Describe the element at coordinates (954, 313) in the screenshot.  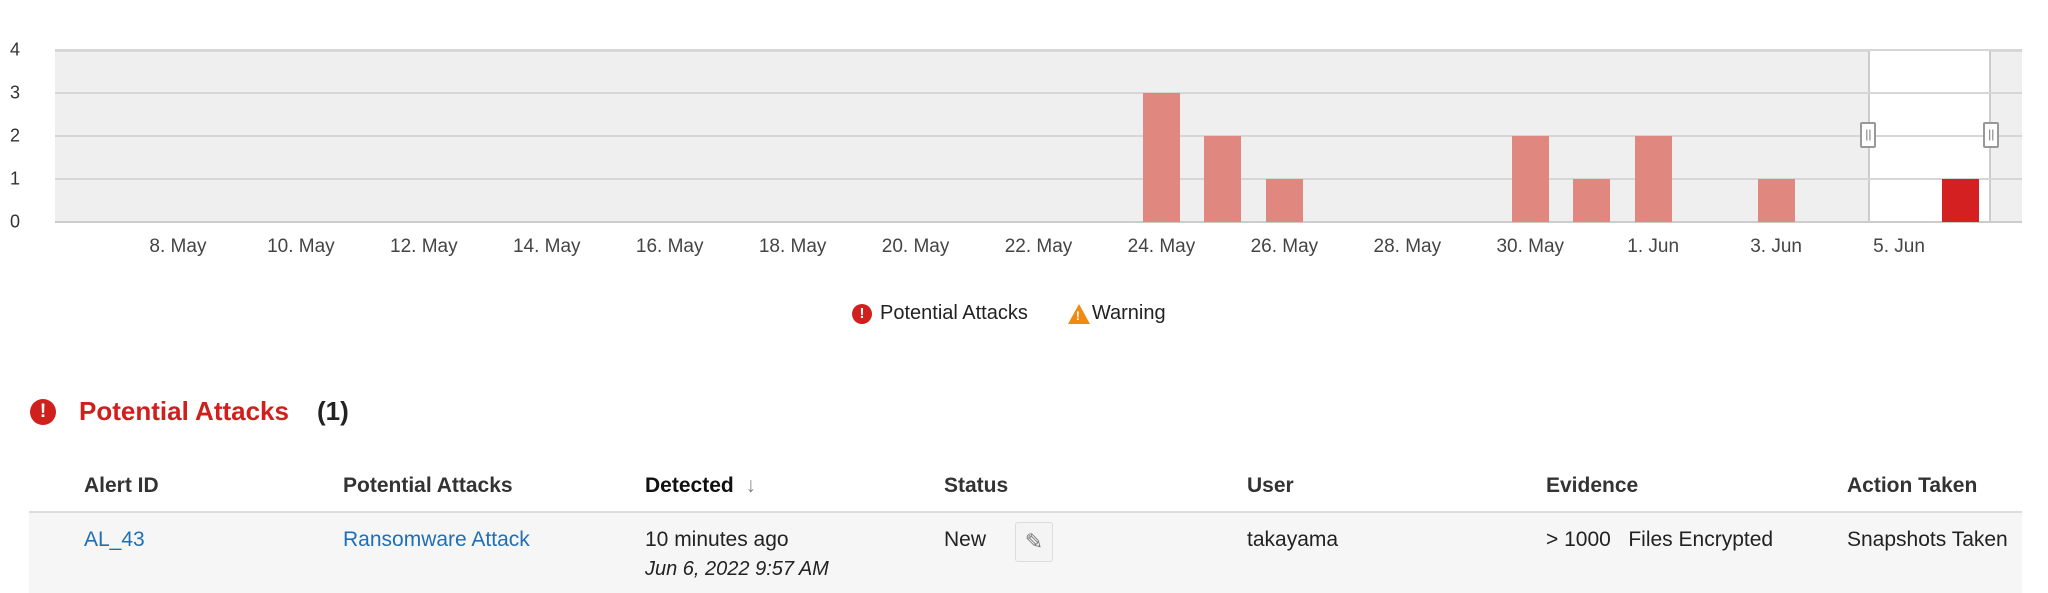
I see `legend-label: Potential Attacks` at that location.